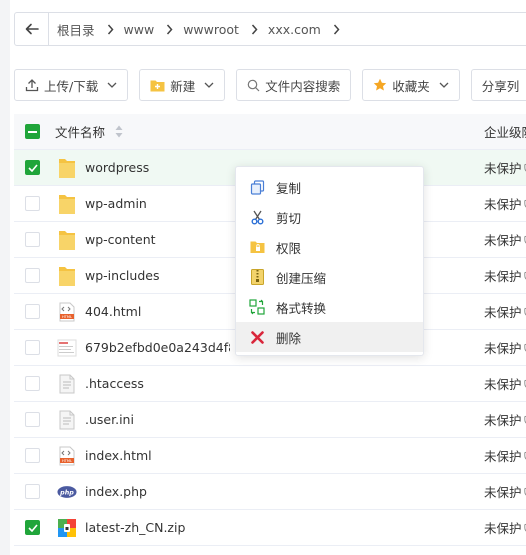 The width and height of the screenshot is (526, 555). I want to click on toolbar: 上传/下载 新建 文件内容搜索 收藏夹 分享列, so click(270, 85).